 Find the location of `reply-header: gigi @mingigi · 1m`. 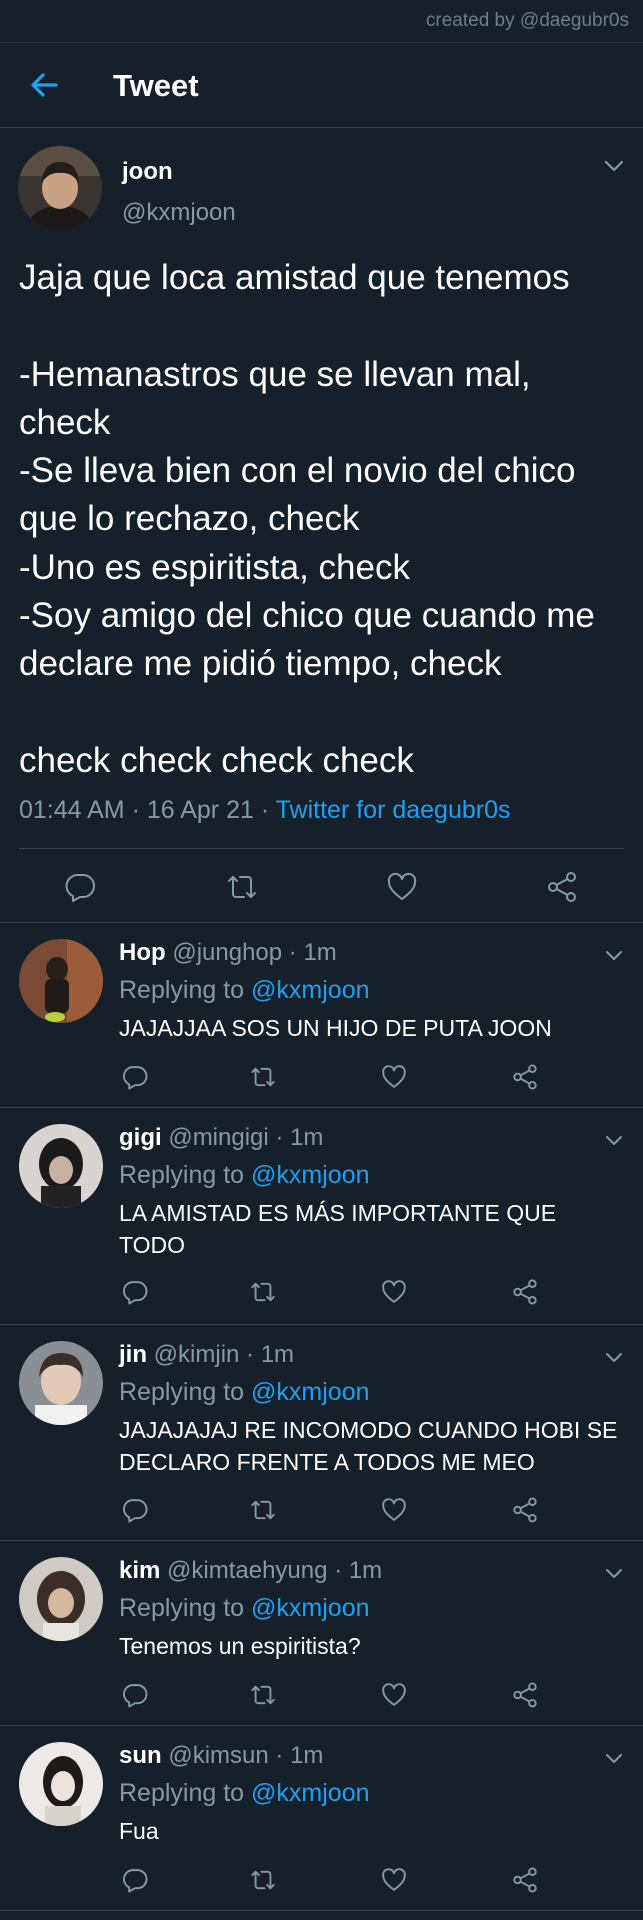

reply-header: gigi @mingigi · 1m is located at coordinates (221, 1138).